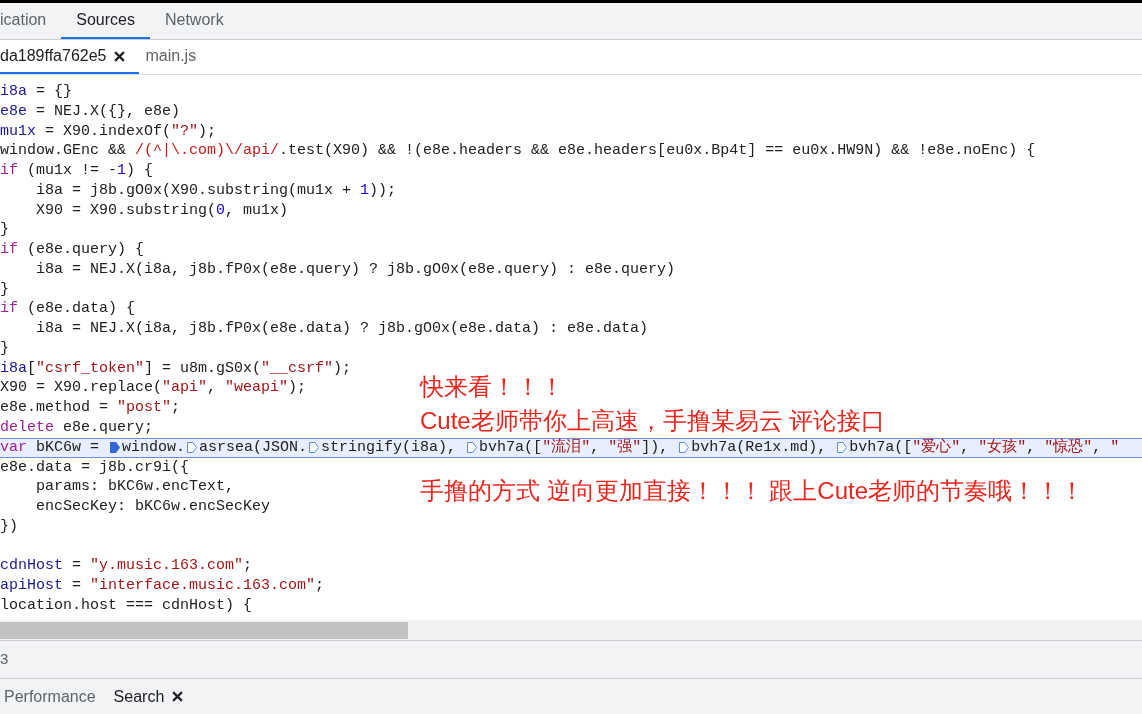  What do you see at coordinates (653, 421) in the screenshot?
I see `annotation-text: Cute老师带你上高速，手撸某易云 评论接口` at bounding box center [653, 421].